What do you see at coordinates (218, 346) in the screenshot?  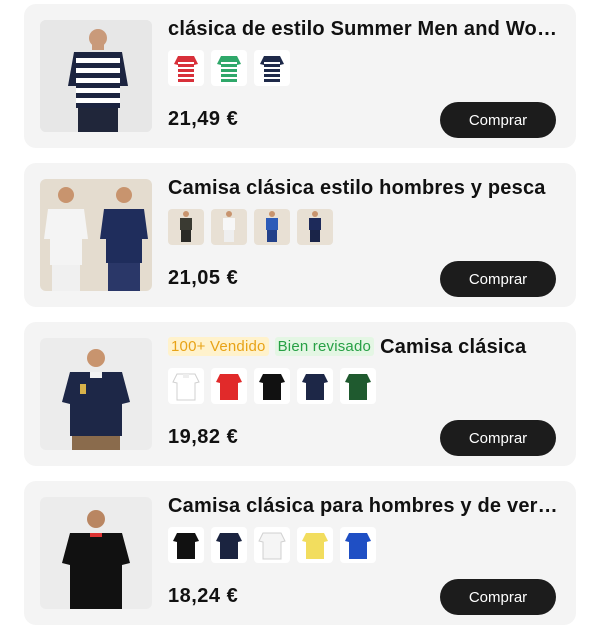 I see `sold-count-badge: 100+ Vendido` at bounding box center [218, 346].